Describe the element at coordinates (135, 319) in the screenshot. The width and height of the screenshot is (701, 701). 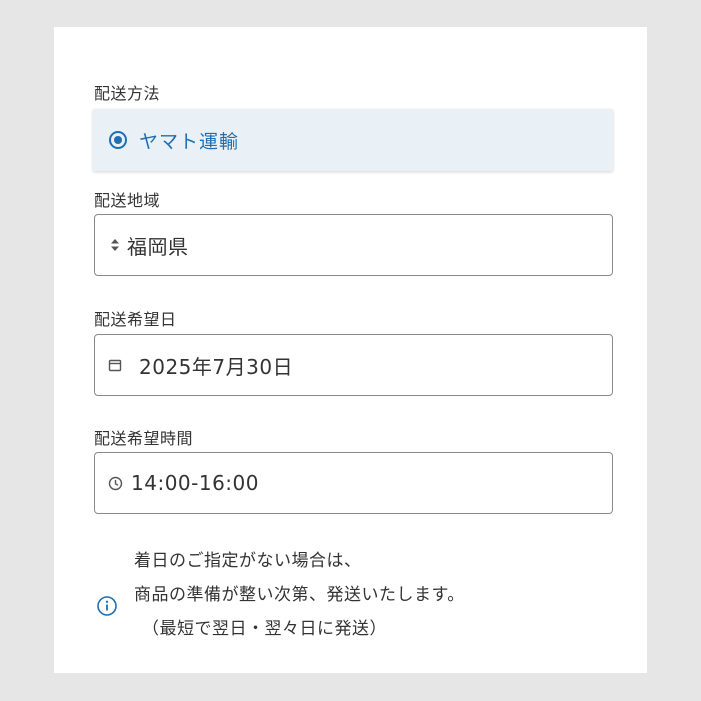
I see `date-label: 配送希望日` at that location.